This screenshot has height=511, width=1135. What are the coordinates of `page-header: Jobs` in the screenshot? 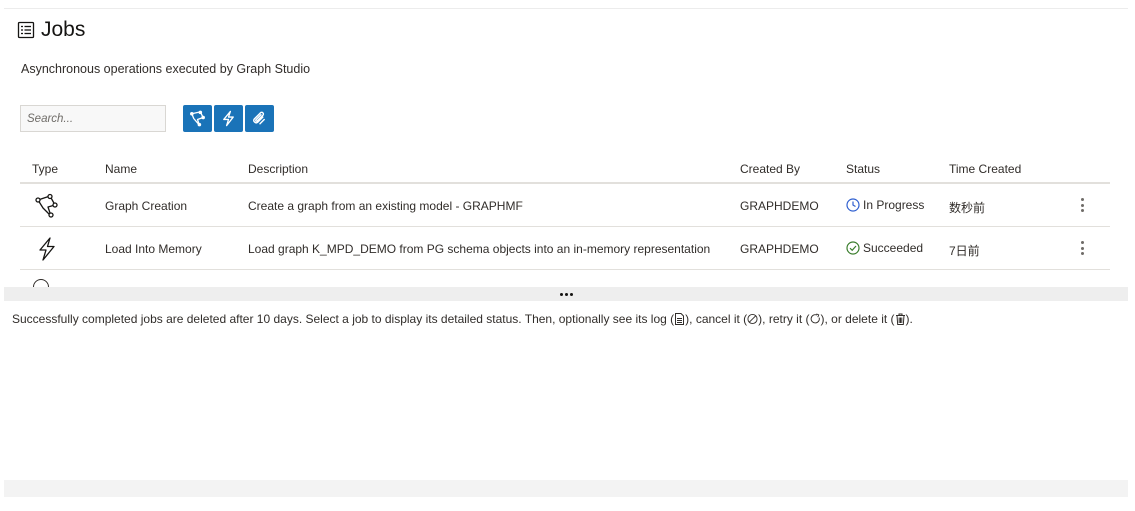 It's located at (51, 30).